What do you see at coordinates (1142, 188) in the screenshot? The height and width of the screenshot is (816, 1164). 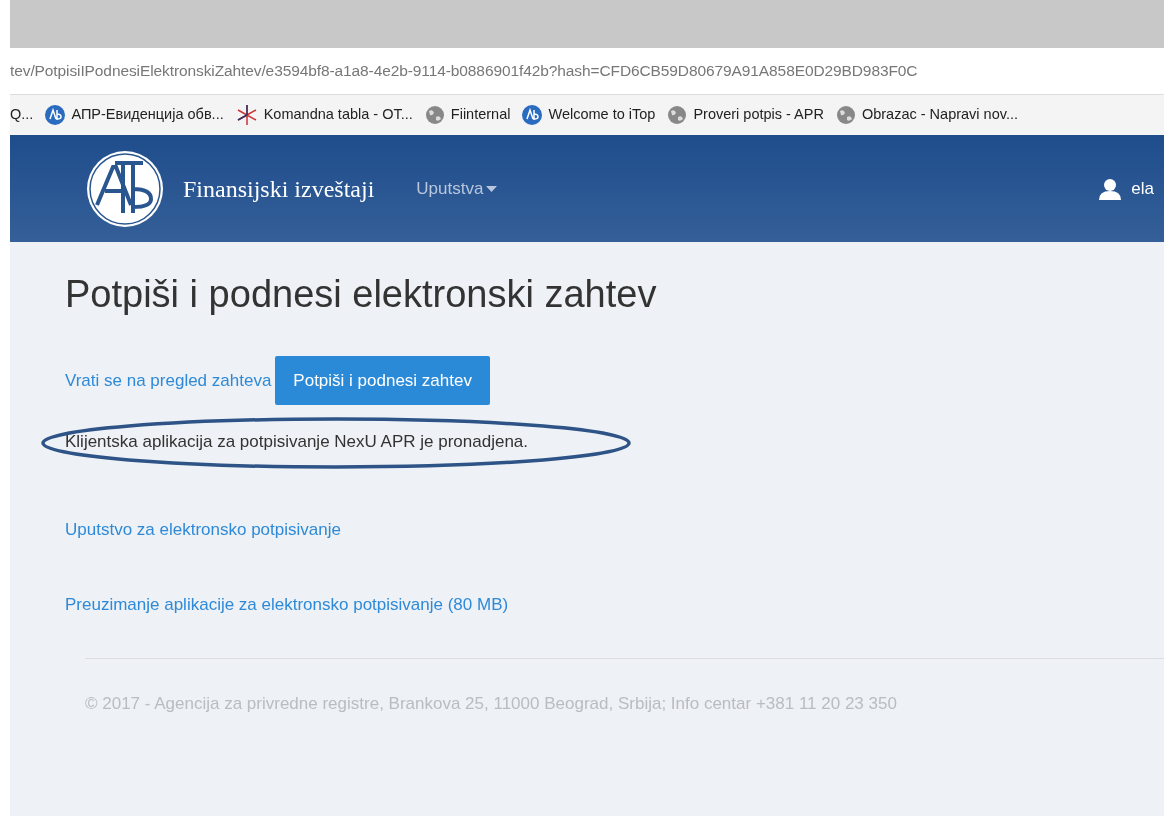 I see `user-name: ela` at bounding box center [1142, 188].